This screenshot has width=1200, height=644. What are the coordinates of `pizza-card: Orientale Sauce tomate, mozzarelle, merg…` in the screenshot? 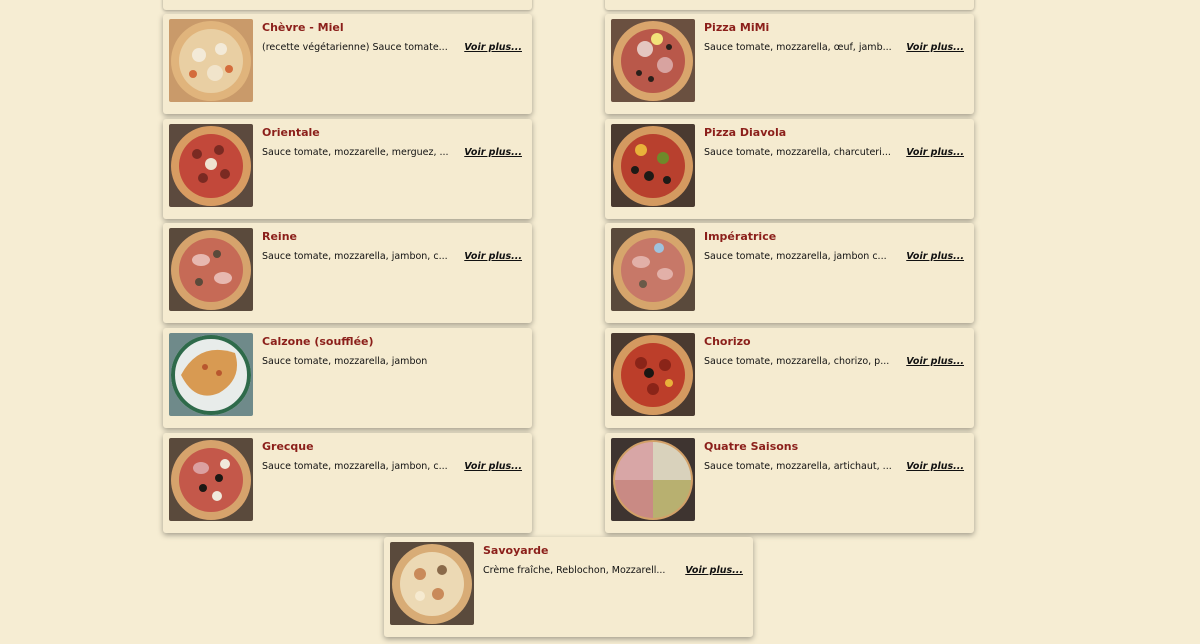 It's located at (347, 169).